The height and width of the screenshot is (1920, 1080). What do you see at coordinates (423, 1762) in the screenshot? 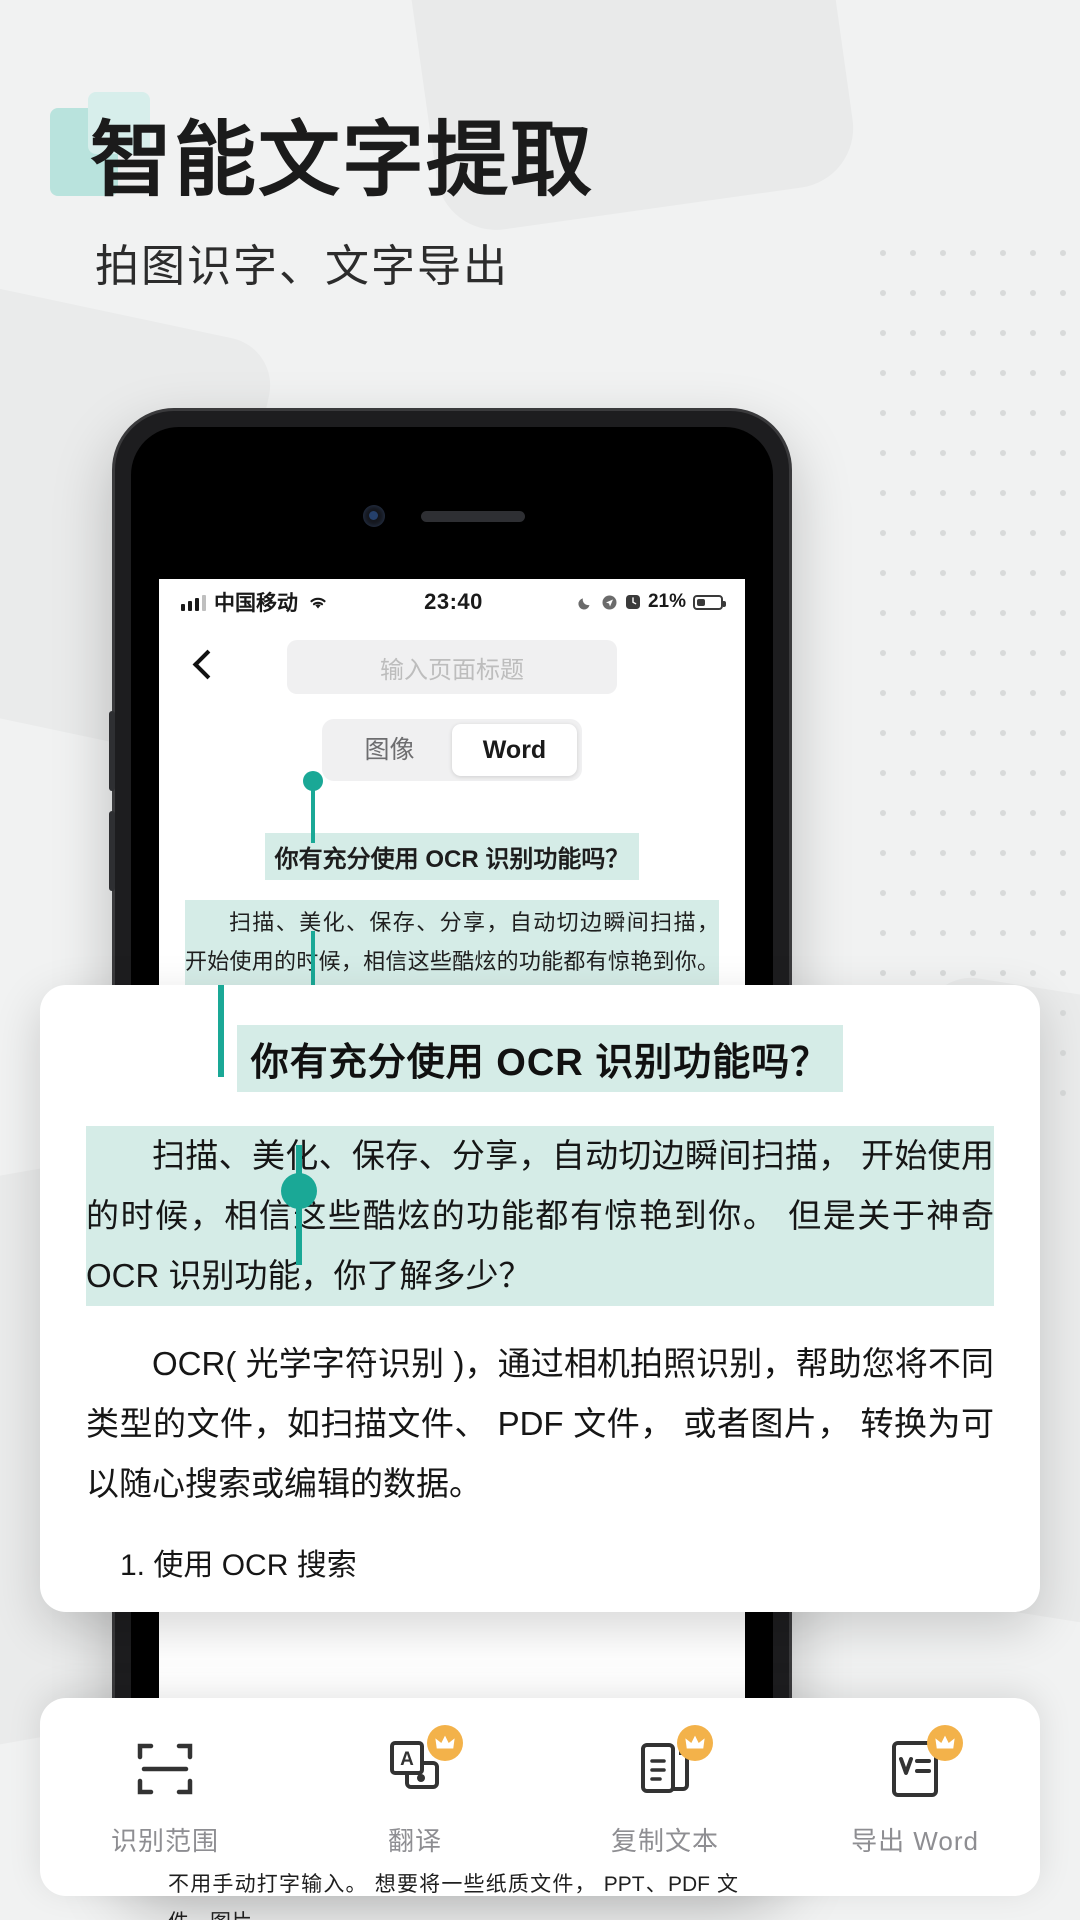
I see `translate-icon: A` at bounding box center [423, 1762].